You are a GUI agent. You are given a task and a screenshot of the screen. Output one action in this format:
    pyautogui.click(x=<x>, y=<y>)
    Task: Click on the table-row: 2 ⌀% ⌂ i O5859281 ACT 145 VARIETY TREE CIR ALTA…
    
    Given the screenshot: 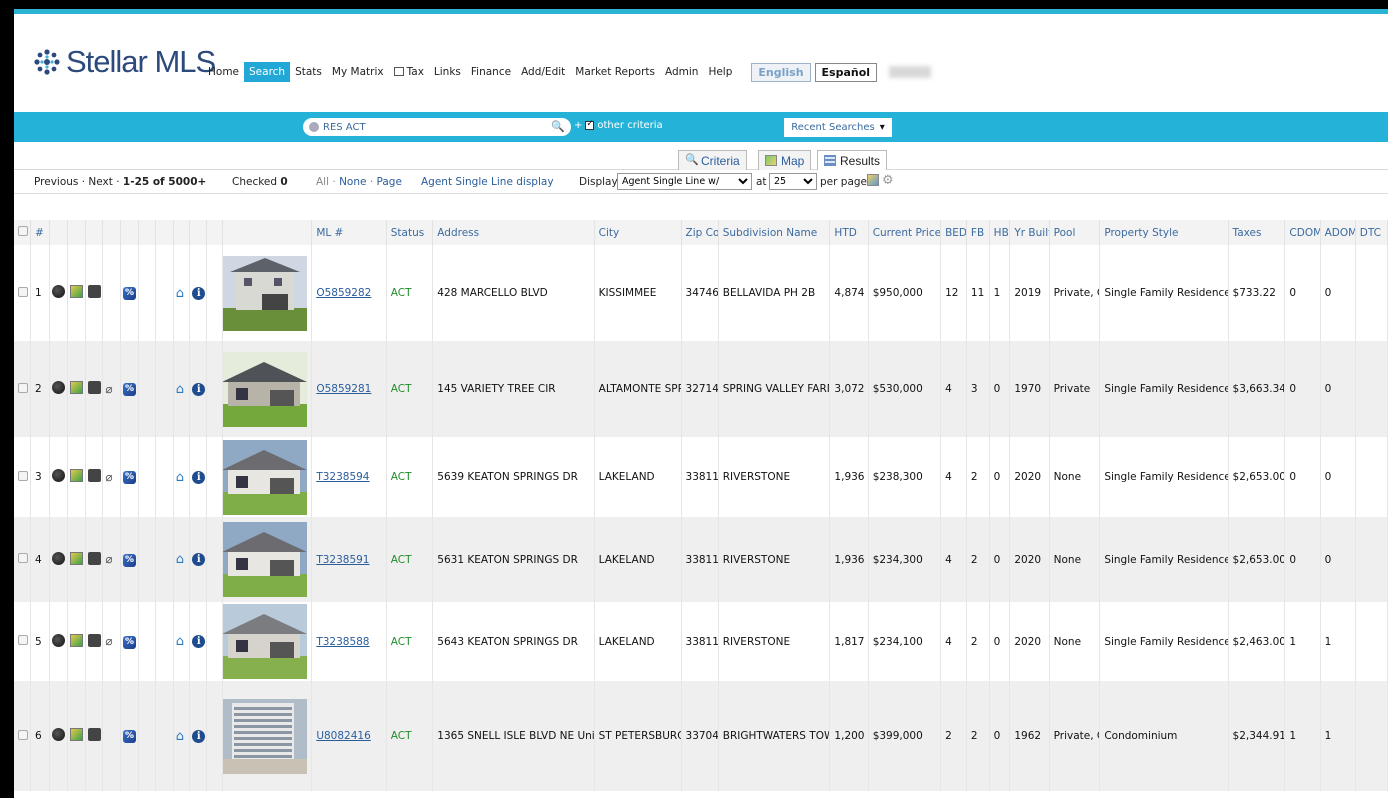 What is the action you would take?
    pyautogui.click(x=701, y=389)
    